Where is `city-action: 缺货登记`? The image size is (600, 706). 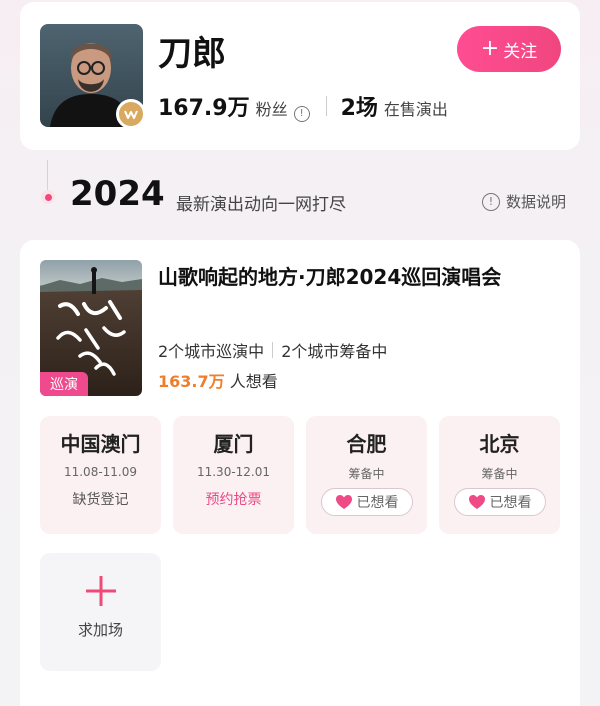 city-action: 缺货登记 is located at coordinates (100, 499).